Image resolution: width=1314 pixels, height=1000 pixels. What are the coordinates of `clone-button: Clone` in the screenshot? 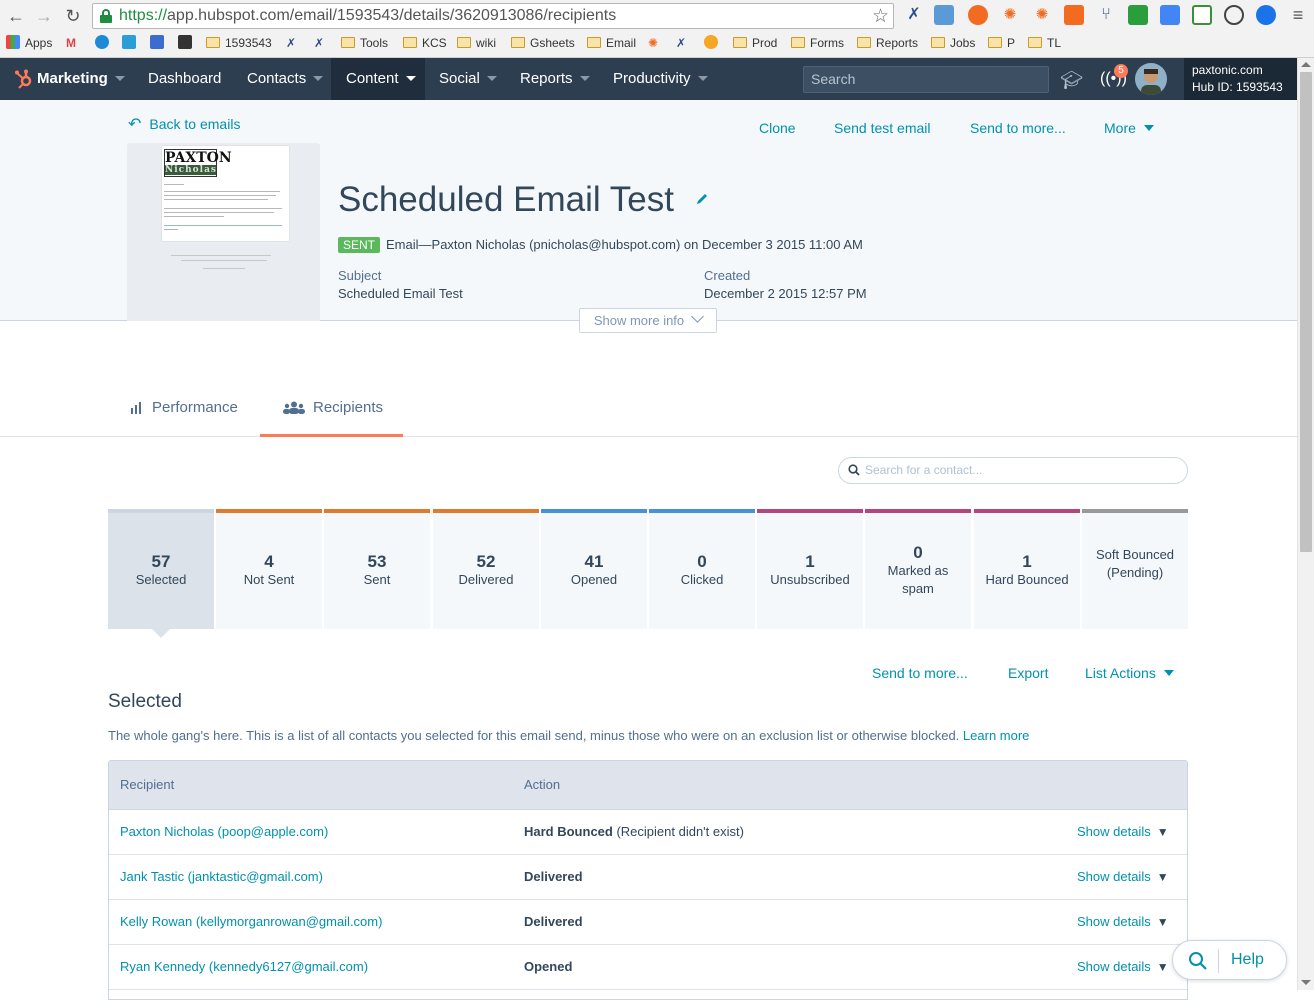 It's located at (777, 128).